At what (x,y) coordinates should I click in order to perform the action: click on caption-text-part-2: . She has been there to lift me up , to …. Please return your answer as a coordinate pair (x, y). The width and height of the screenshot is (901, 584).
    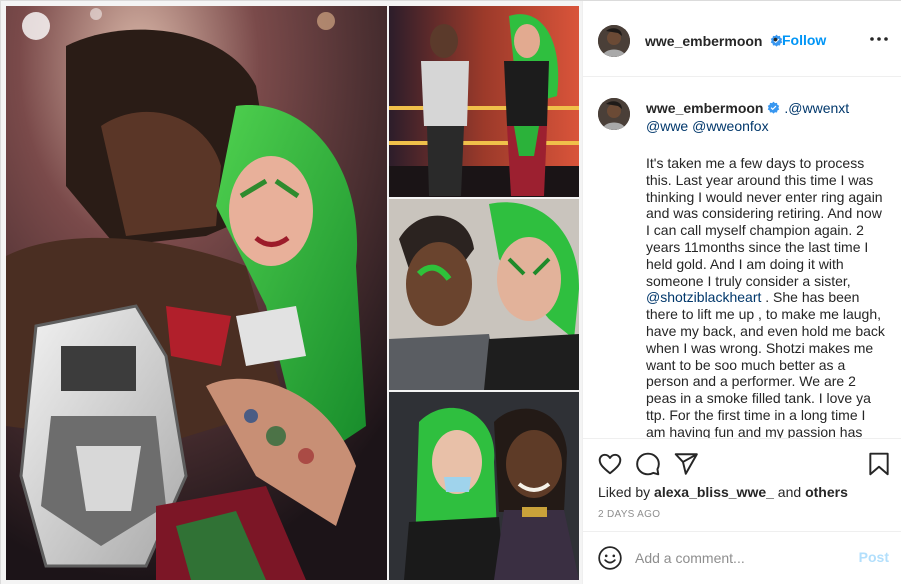
    Looking at the image, I should click on (767, 363).